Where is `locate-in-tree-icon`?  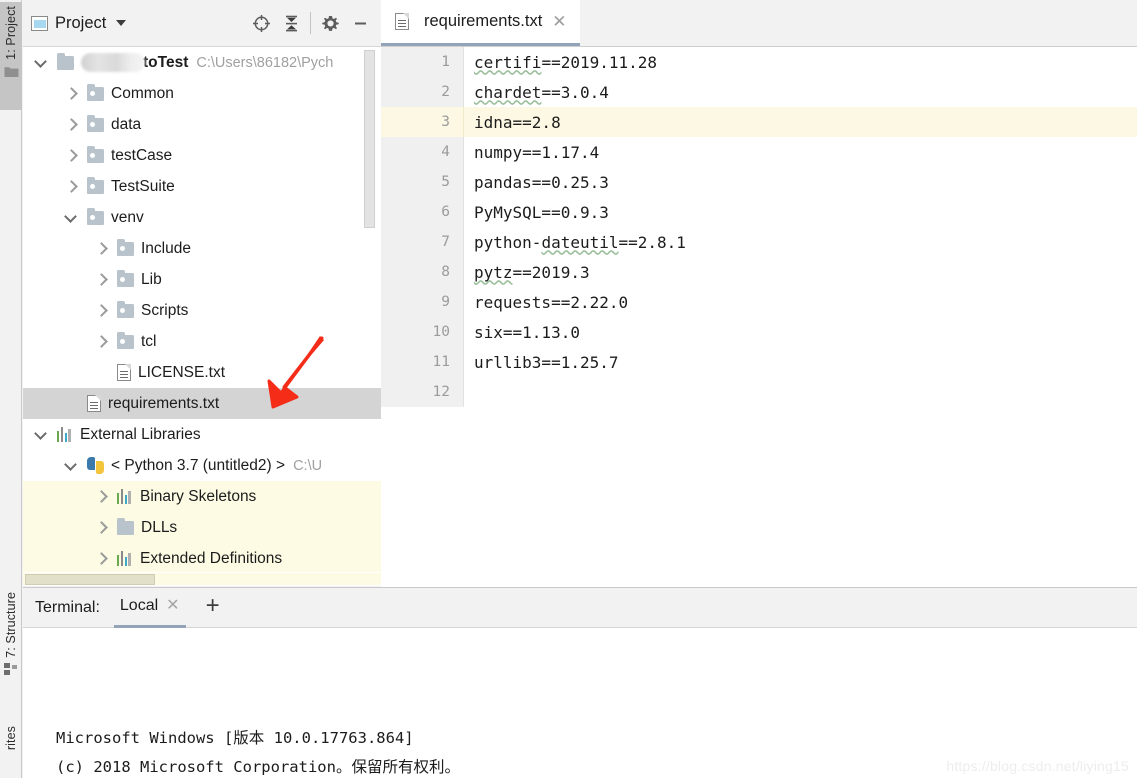
locate-in-tree-icon is located at coordinates (261, 23).